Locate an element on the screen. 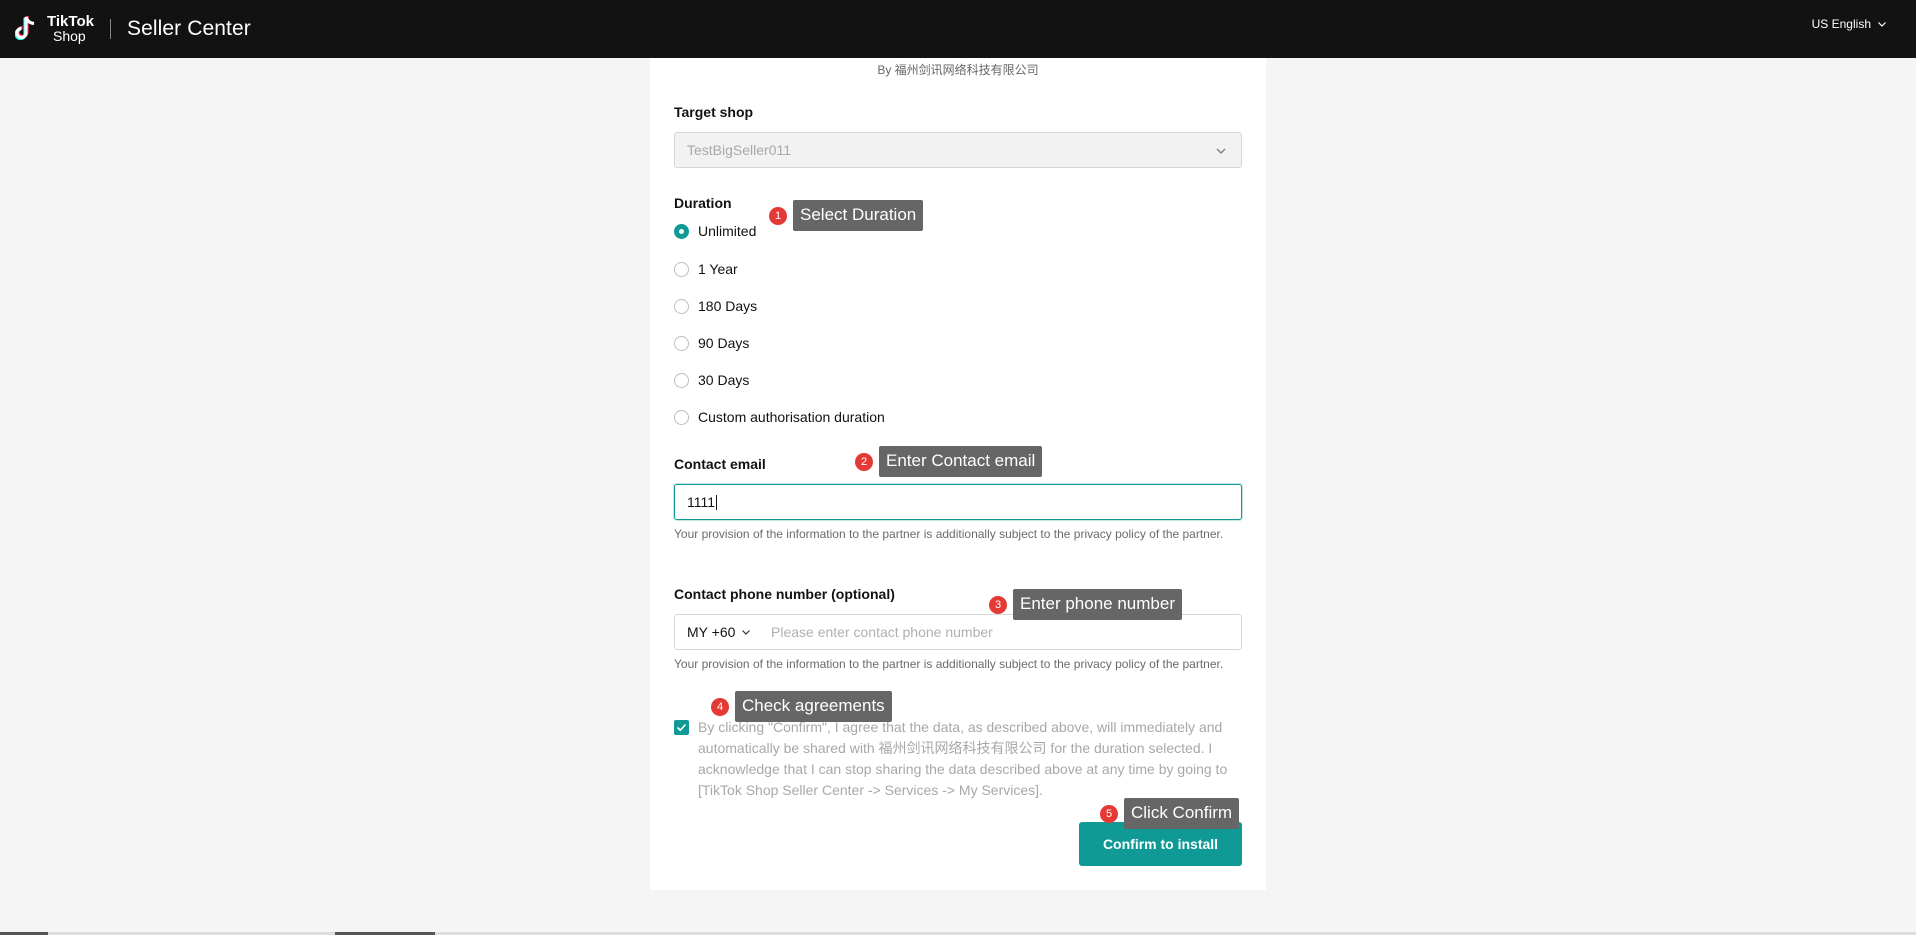 Image resolution: width=1916 pixels, height=935 pixels. step-number-badge: 4 is located at coordinates (720, 706).